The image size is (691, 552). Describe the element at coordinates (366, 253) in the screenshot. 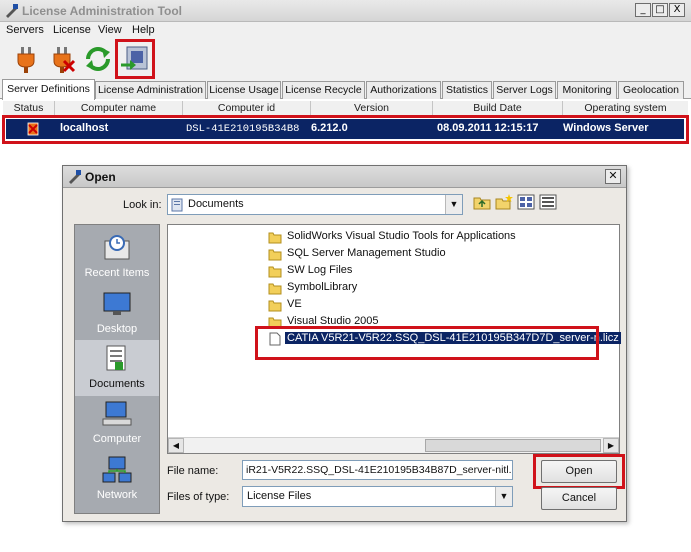

I see `file-name: SQL Server Management Studio` at that location.